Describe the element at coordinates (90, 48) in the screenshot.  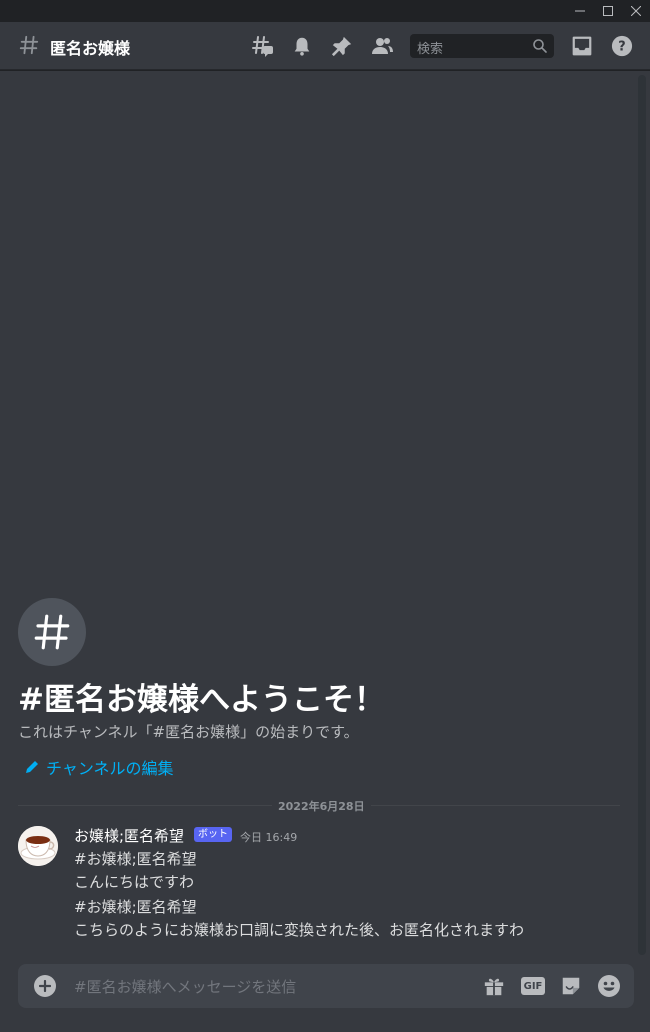
I see `channel-title: 匿名お嬢様` at that location.